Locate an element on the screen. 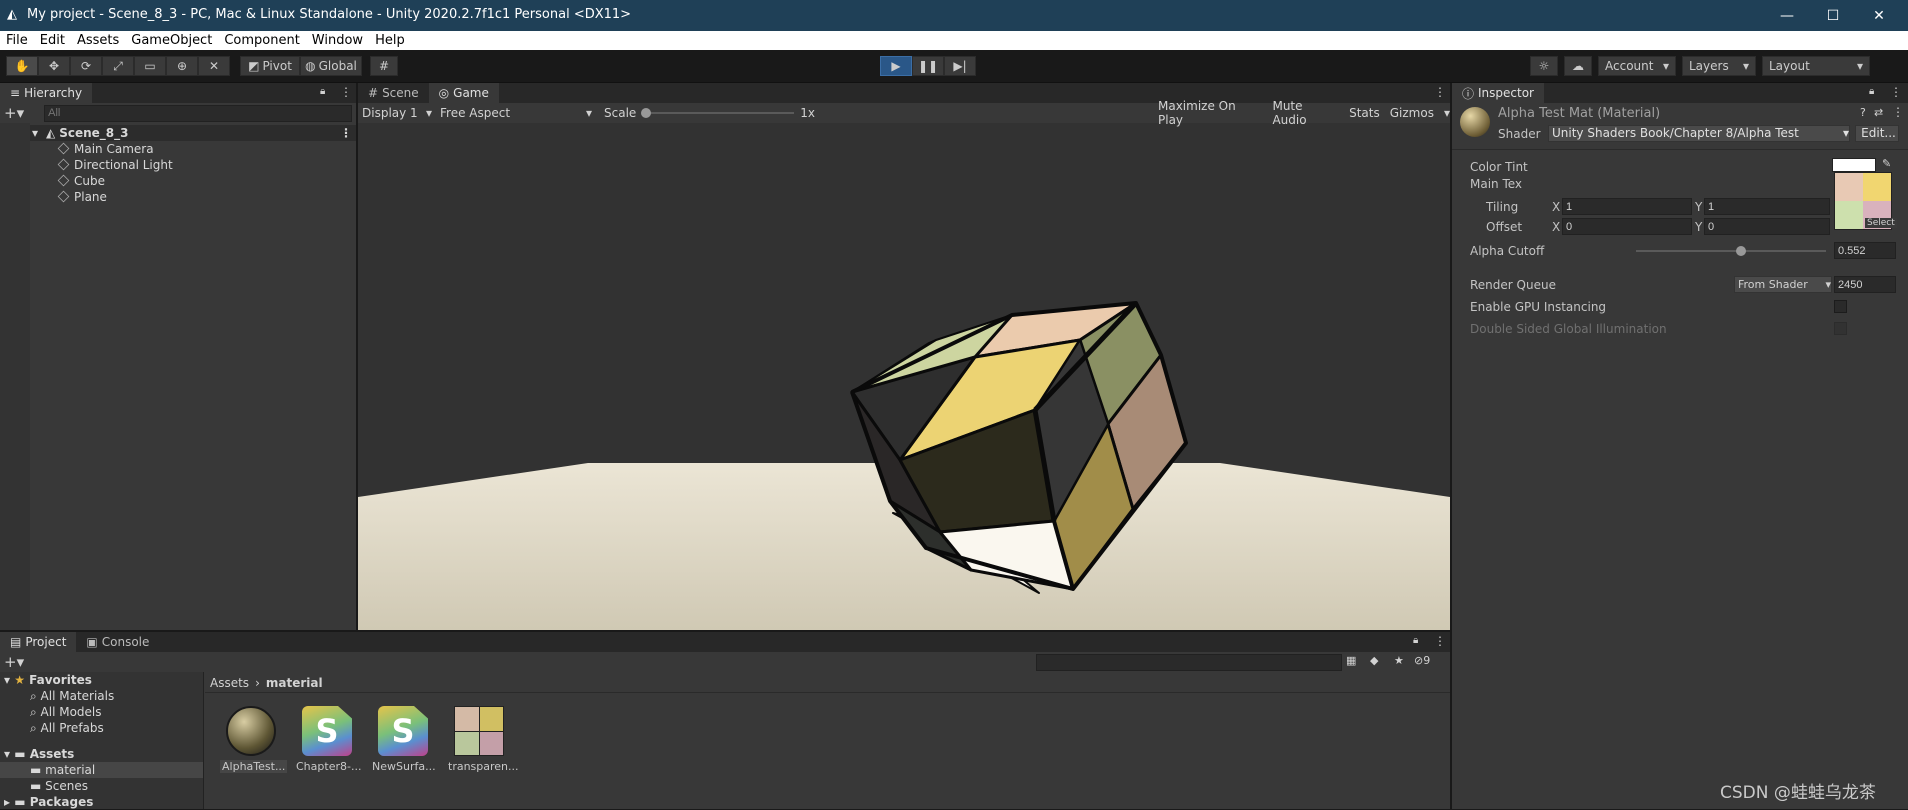 Image resolution: width=1908 pixels, height=810 pixels. preset-icon: ⇄ is located at coordinates (1878, 112).